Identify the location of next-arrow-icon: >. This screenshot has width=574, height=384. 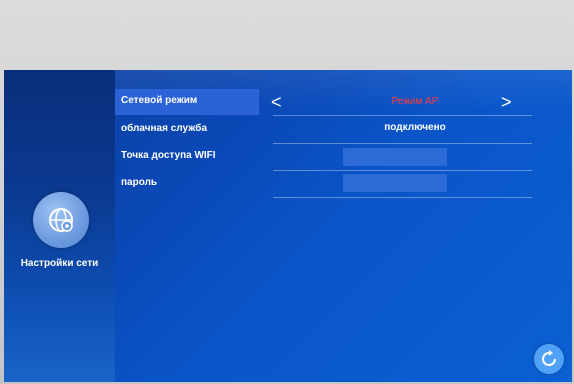
(506, 102).